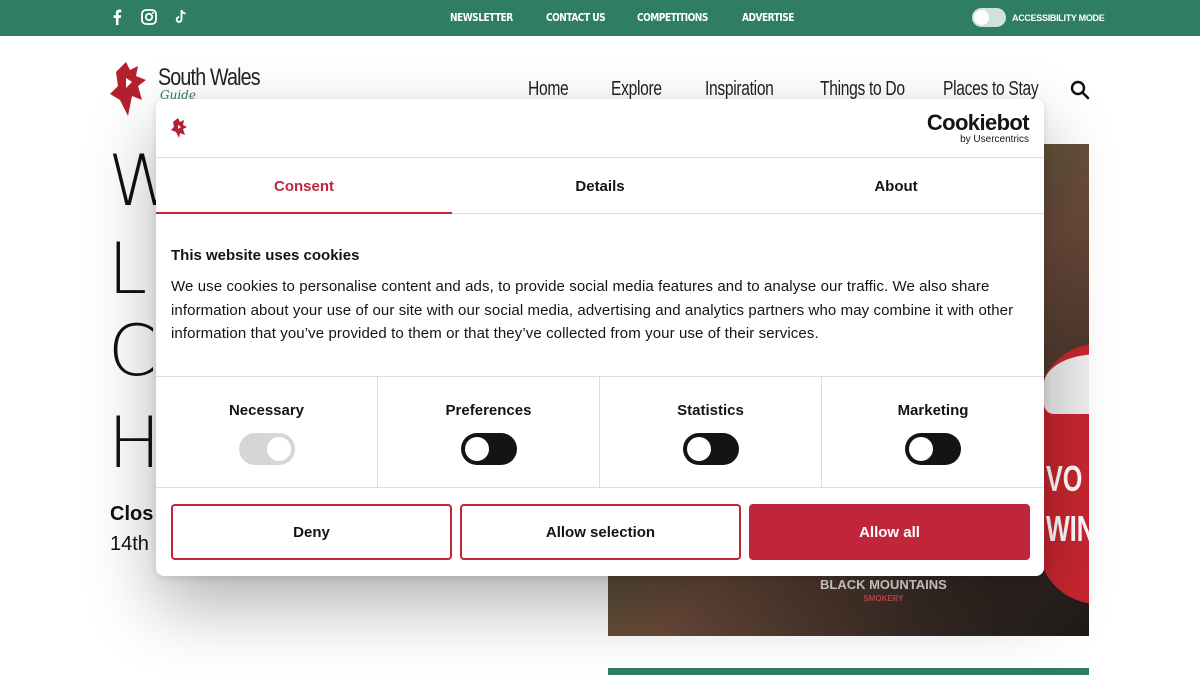  What do you see at coordinates (672, 17) in the screenshot?
I see `competitions-link: COMPETITIONS` at bounding box center [672, 17].